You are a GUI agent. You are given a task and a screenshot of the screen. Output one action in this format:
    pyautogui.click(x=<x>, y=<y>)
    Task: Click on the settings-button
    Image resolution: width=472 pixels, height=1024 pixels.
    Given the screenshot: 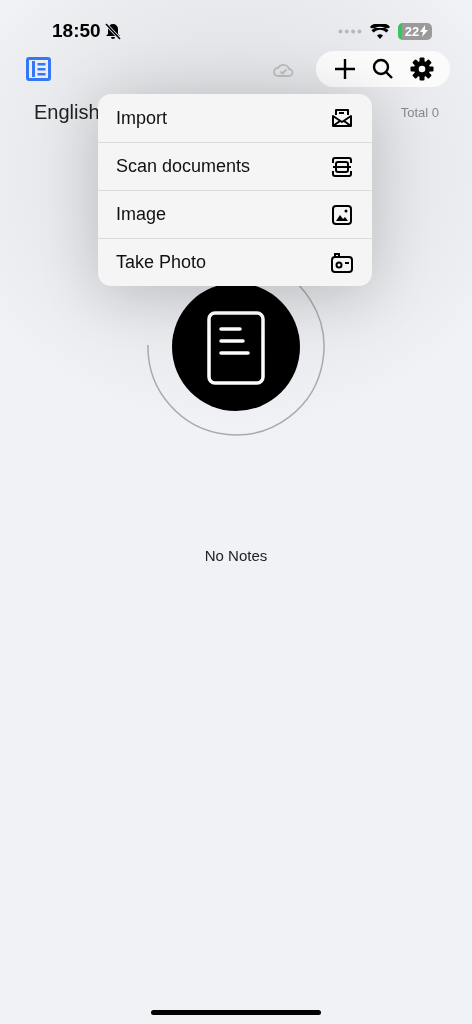 What is the action you would take?
    pyautogui.click(x=422, y=69)
    